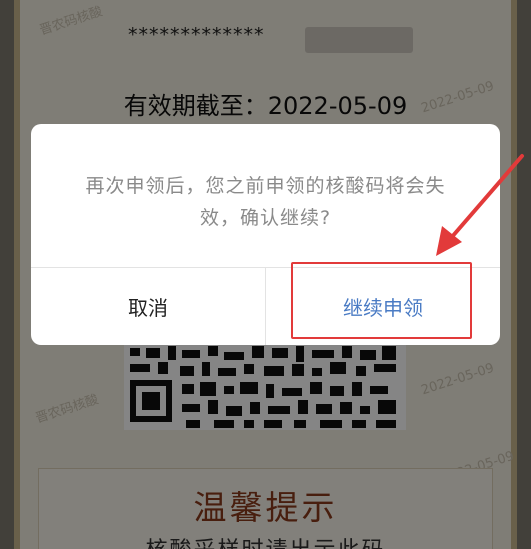 The image size is (531, 549). I want to click on dialog-message: 再次申领后，您之前申领的核酸码将会失效，确认继续?, so click(265, 202).